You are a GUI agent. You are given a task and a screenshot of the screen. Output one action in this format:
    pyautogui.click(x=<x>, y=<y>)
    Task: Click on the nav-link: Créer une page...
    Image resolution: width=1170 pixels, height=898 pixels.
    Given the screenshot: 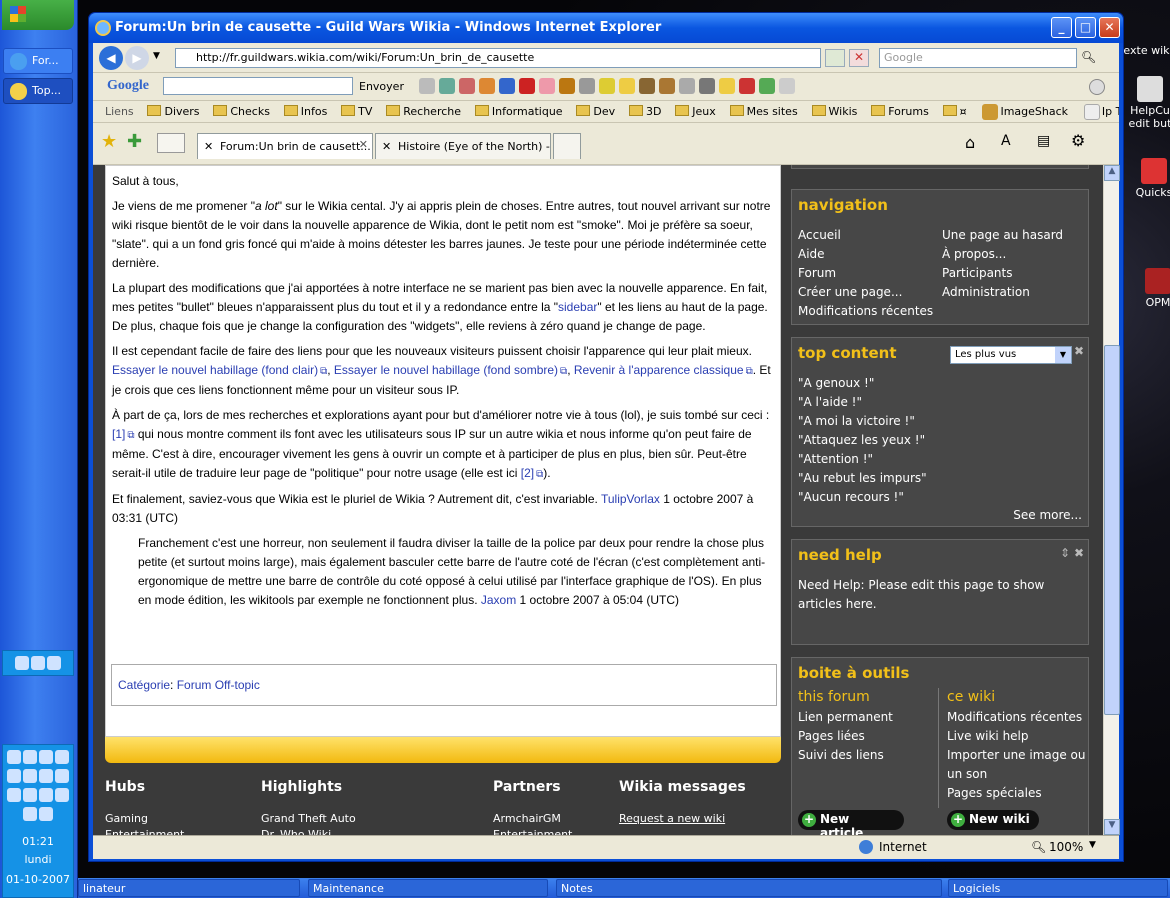 What is the action you would take?
    pyautogui.click(x=865, y=292)
    